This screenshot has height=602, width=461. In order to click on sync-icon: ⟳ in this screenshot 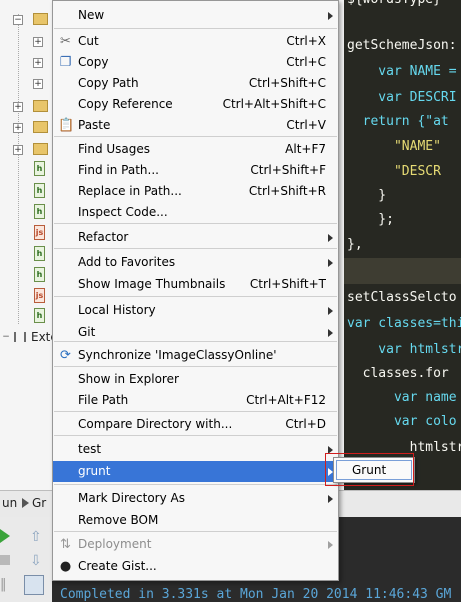, I will do `click(65, 355)`.